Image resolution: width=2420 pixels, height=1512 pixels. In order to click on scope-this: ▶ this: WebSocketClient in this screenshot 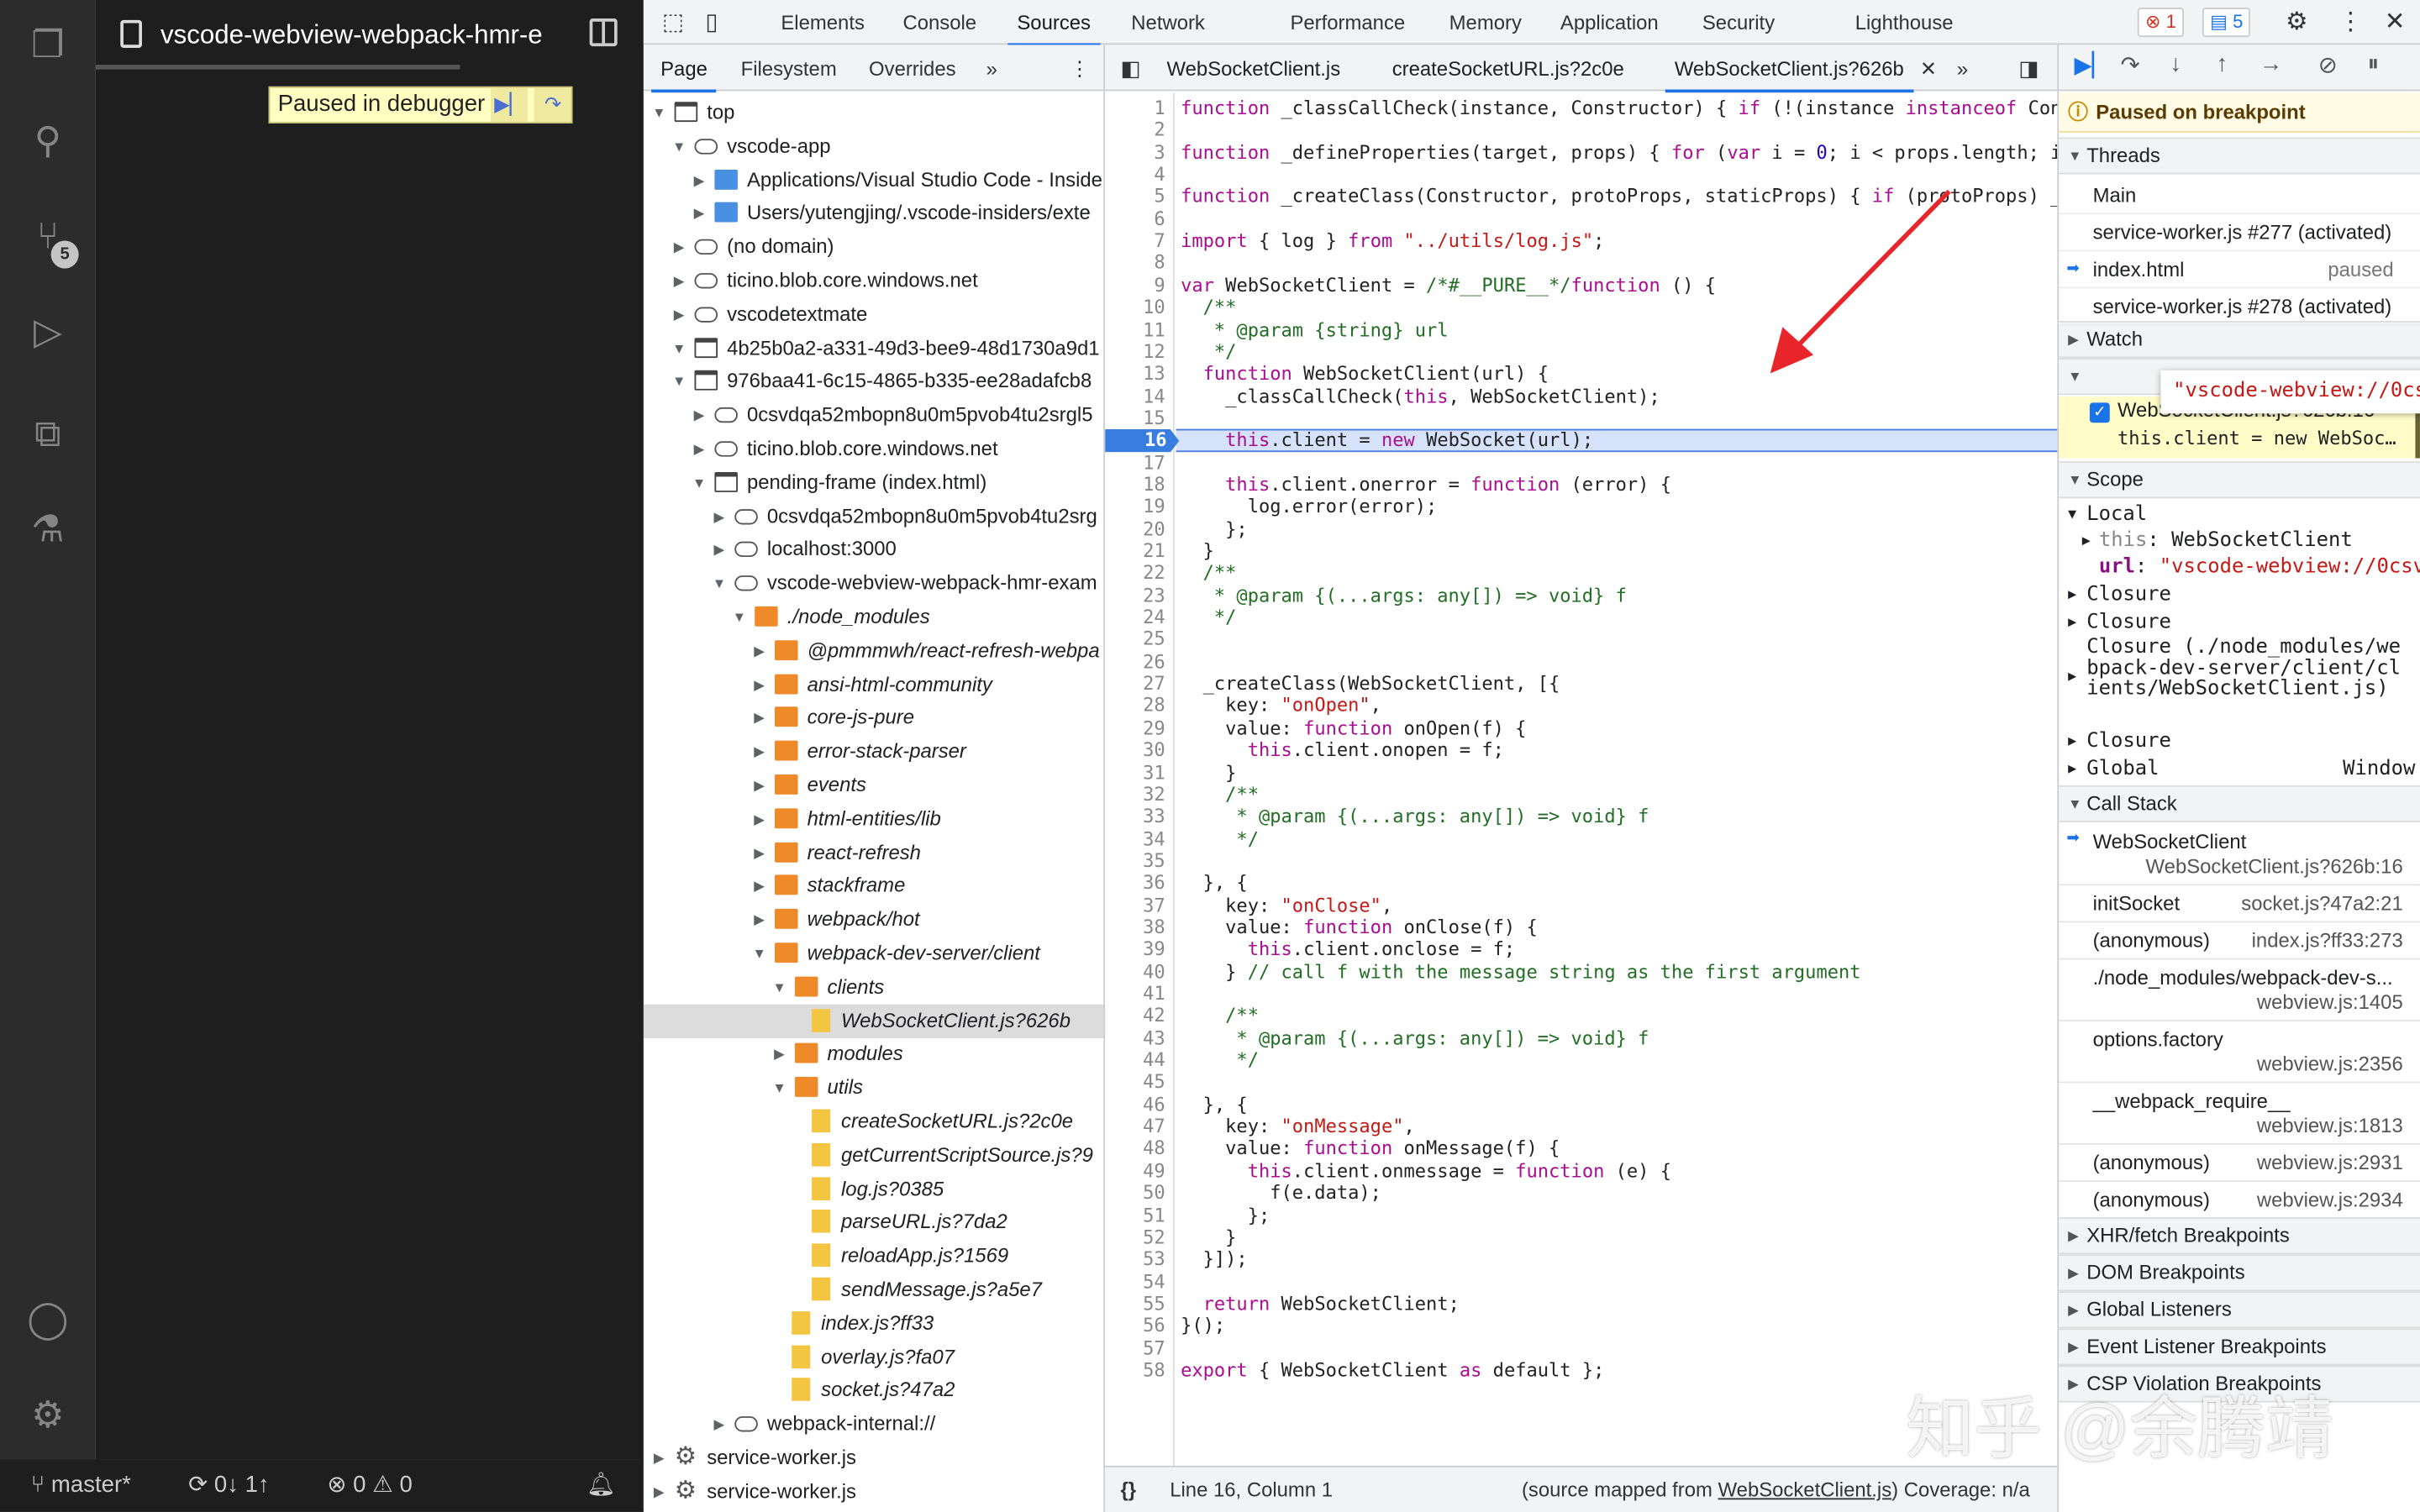, I will do `click(2239, 541)`.